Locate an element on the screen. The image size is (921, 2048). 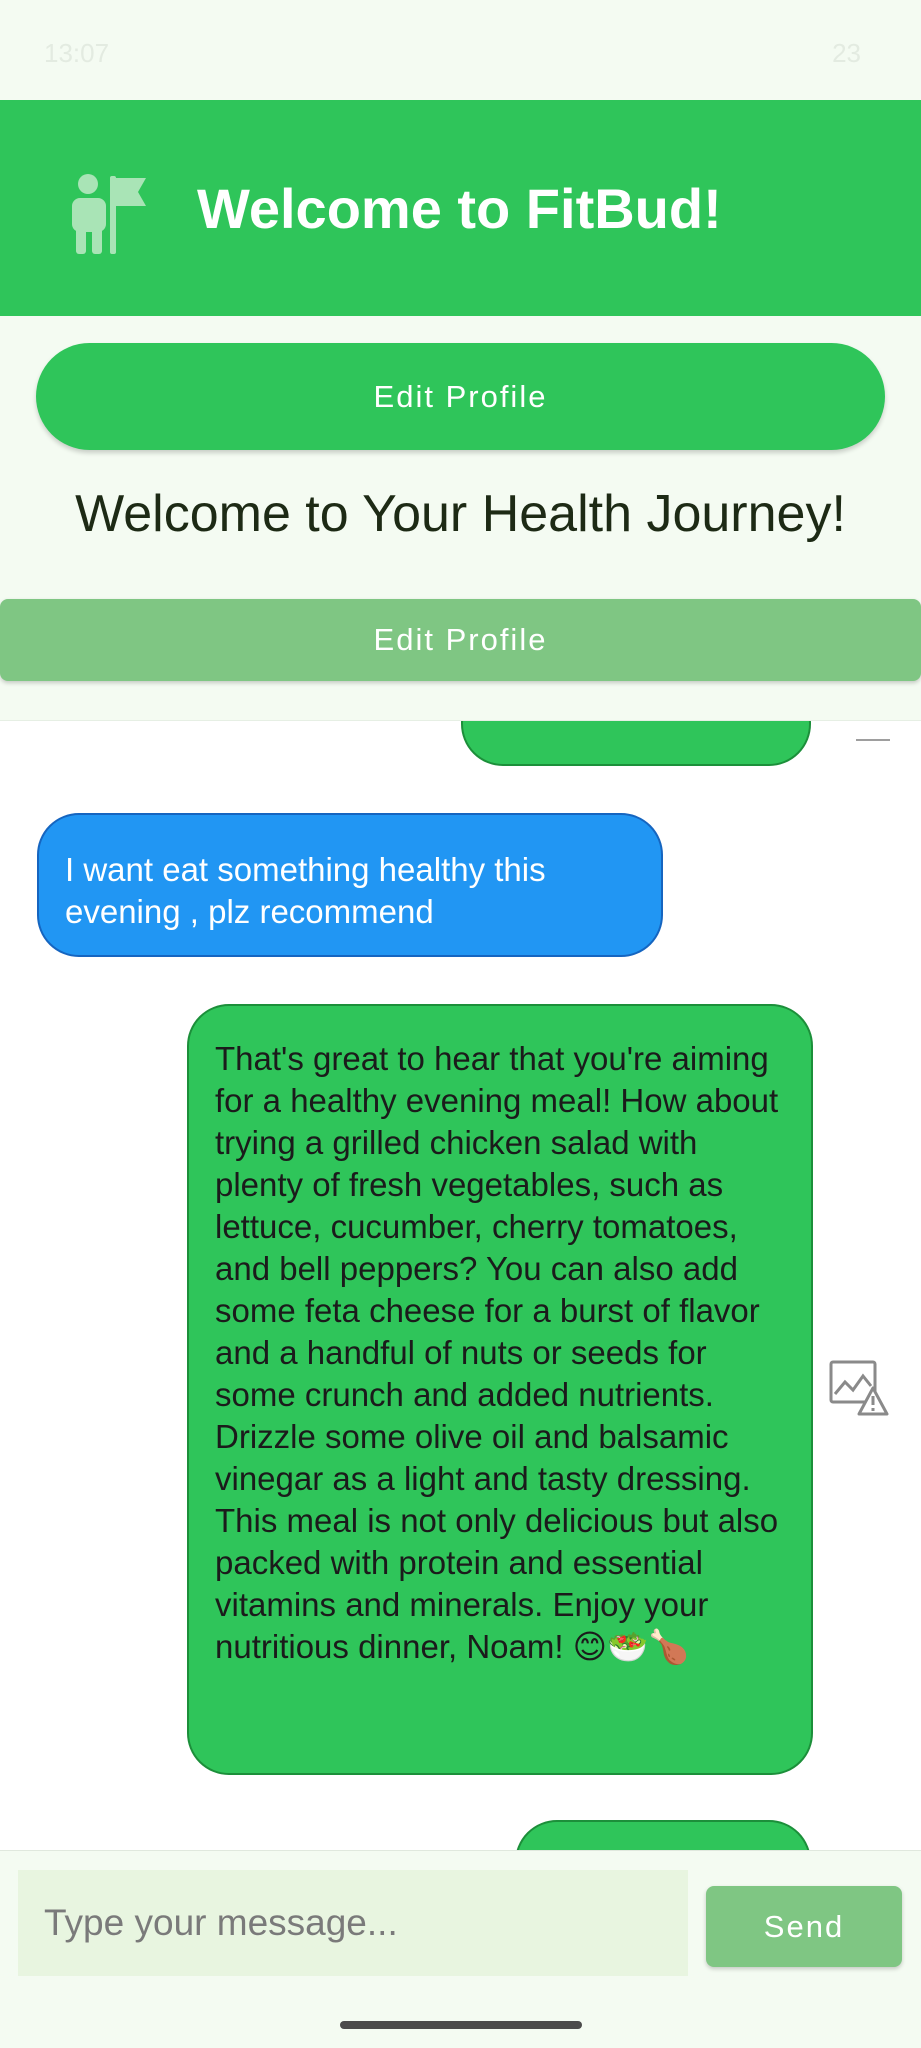
broken-image-icon is located at coordinates (859, 1388).